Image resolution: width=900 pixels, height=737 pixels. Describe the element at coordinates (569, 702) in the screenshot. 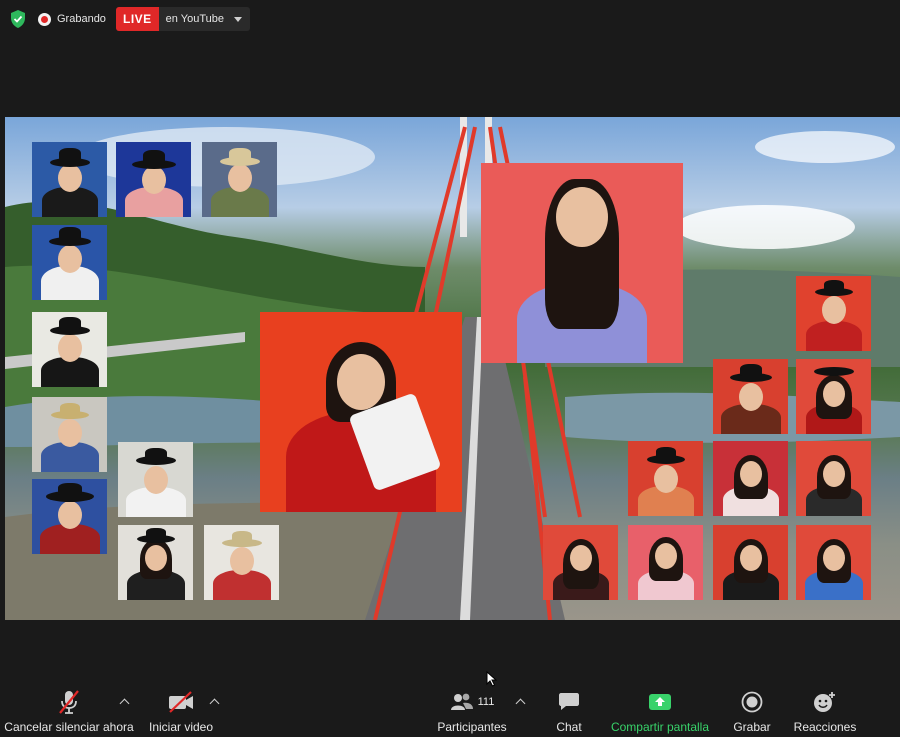

I see `chat-bubble-icon` at that location.